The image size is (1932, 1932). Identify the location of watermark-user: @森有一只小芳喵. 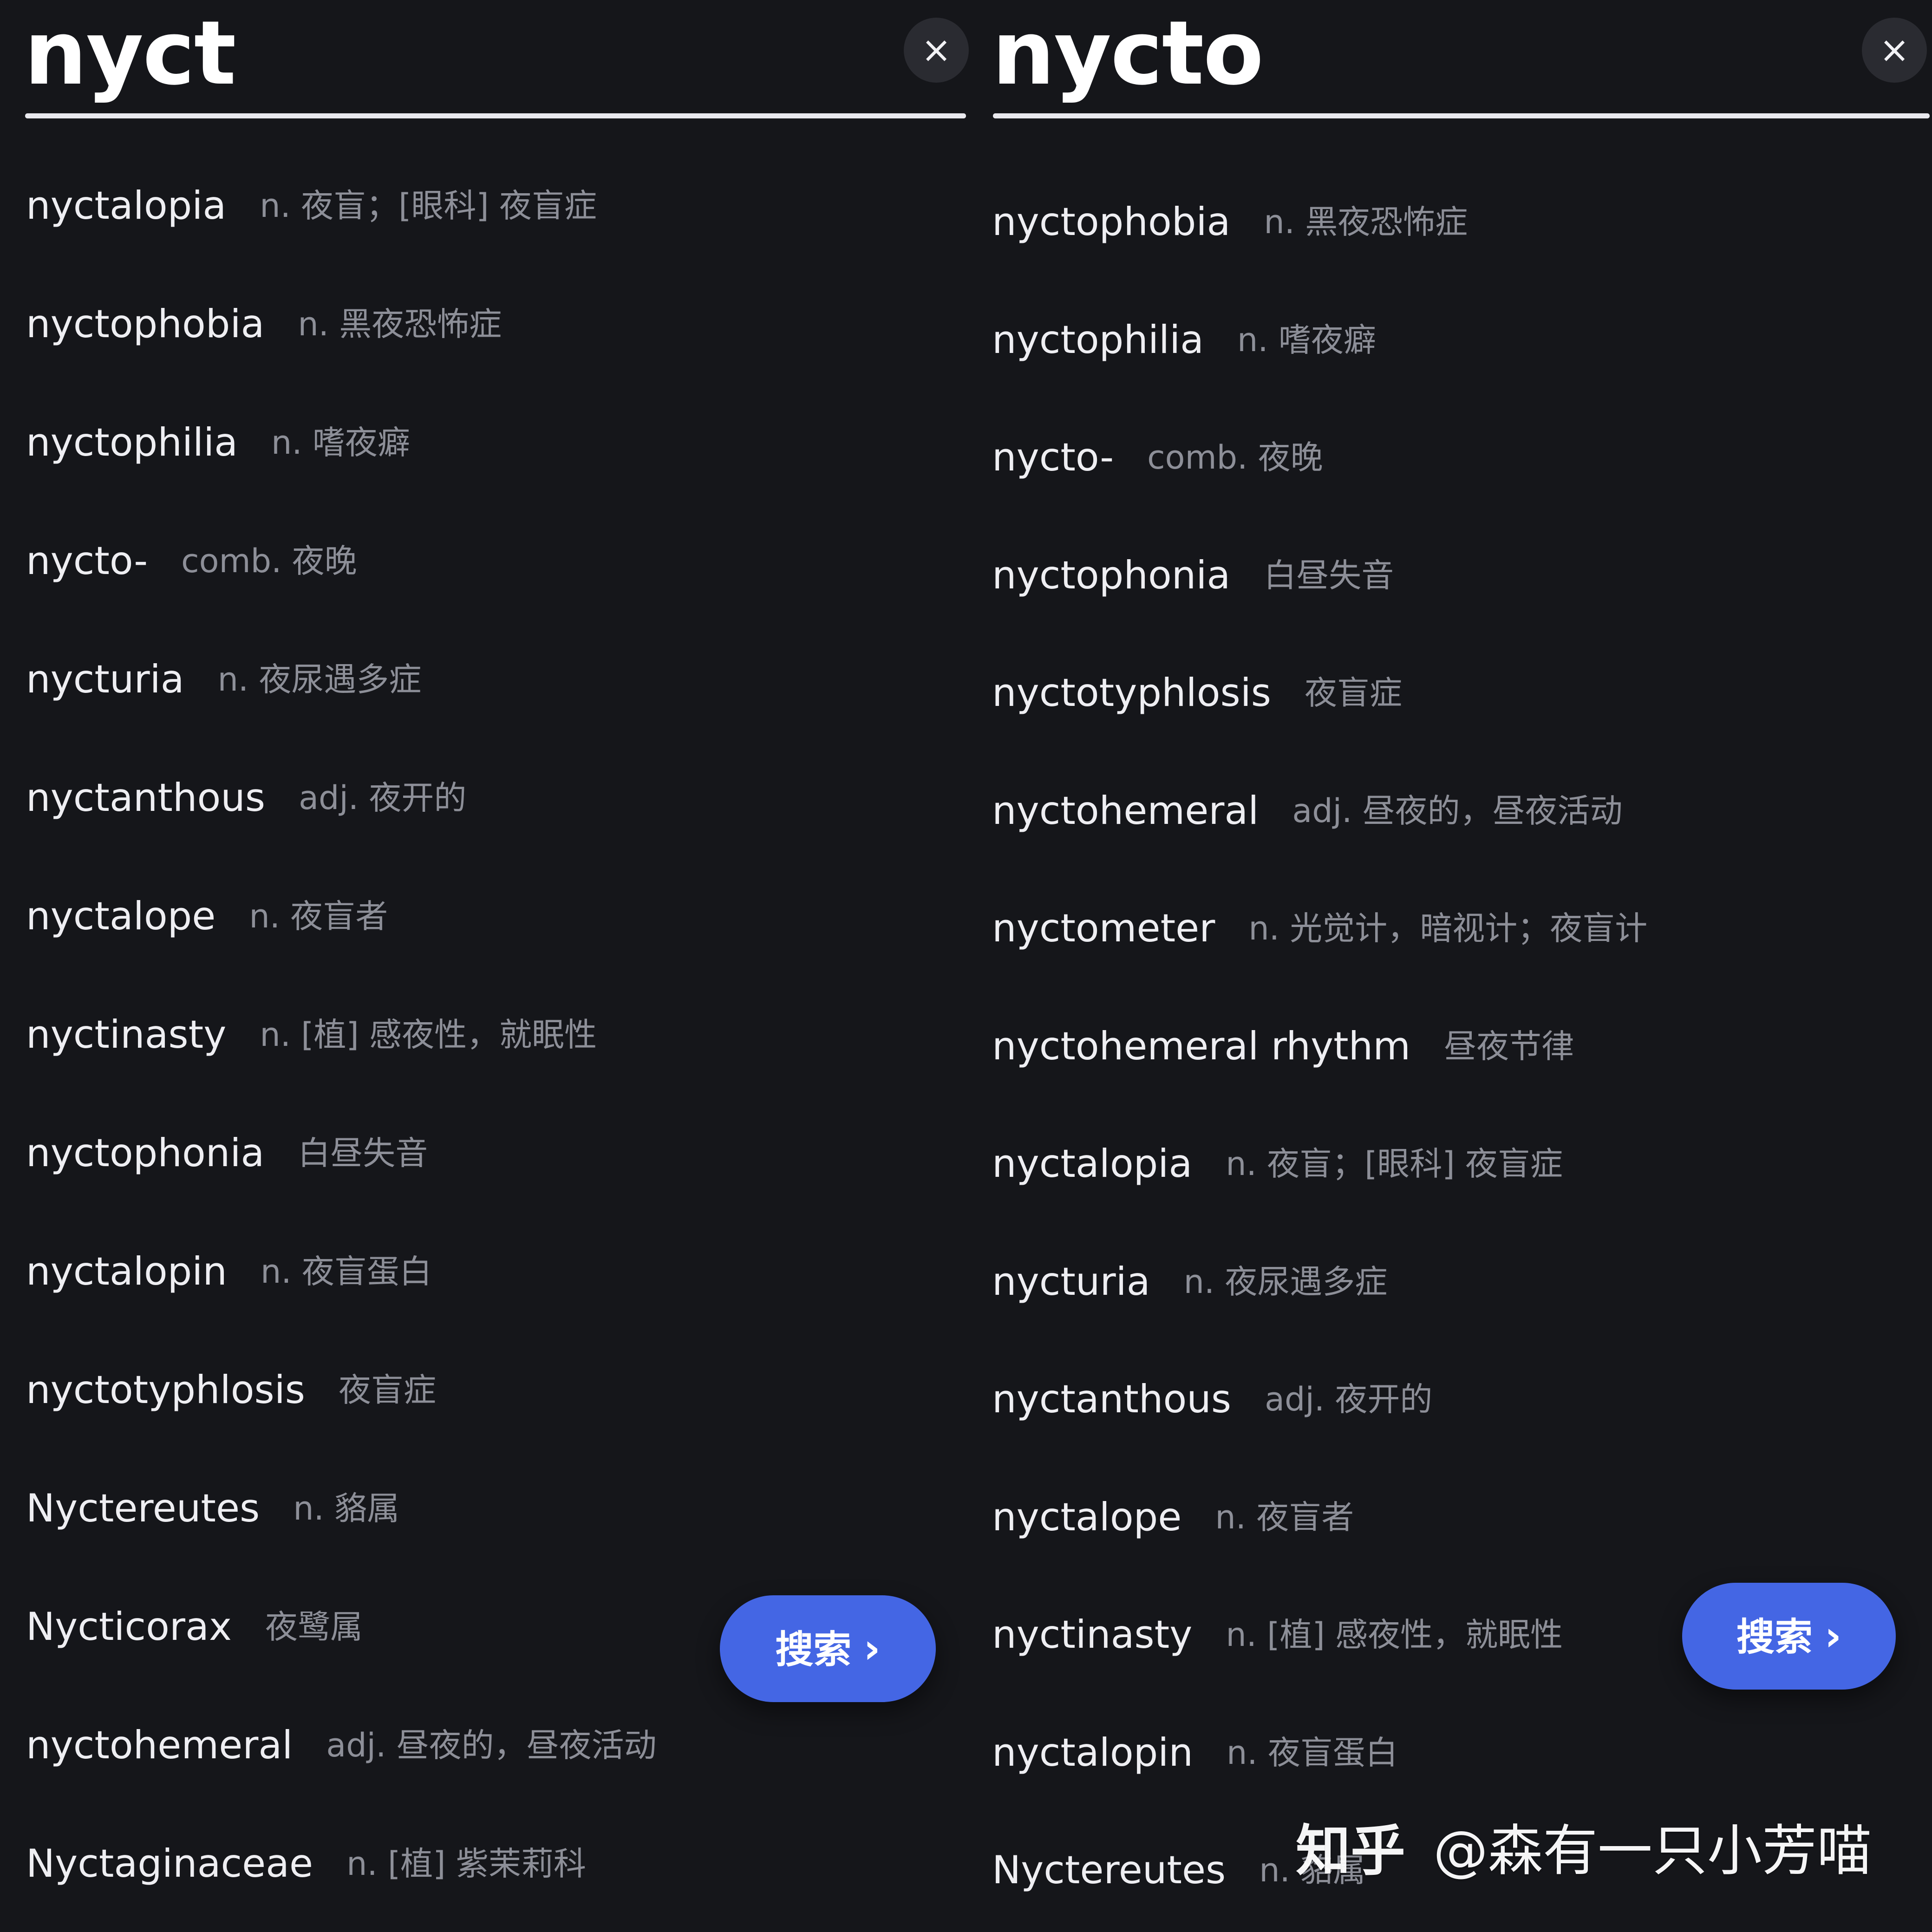
(1652, 1851).